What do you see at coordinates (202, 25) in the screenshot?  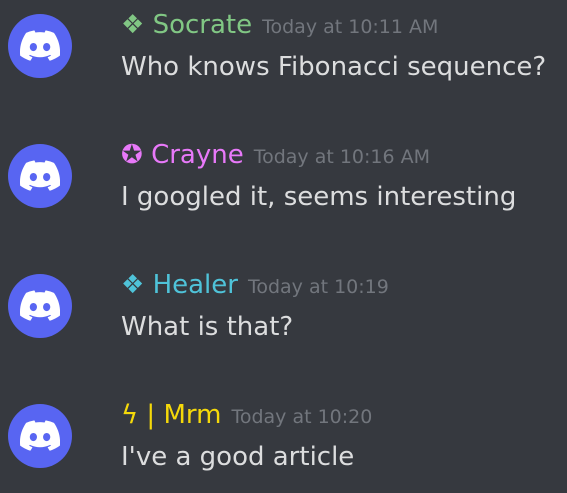 I see `author-name-label: Socrate` at bounding box center [202, 25].